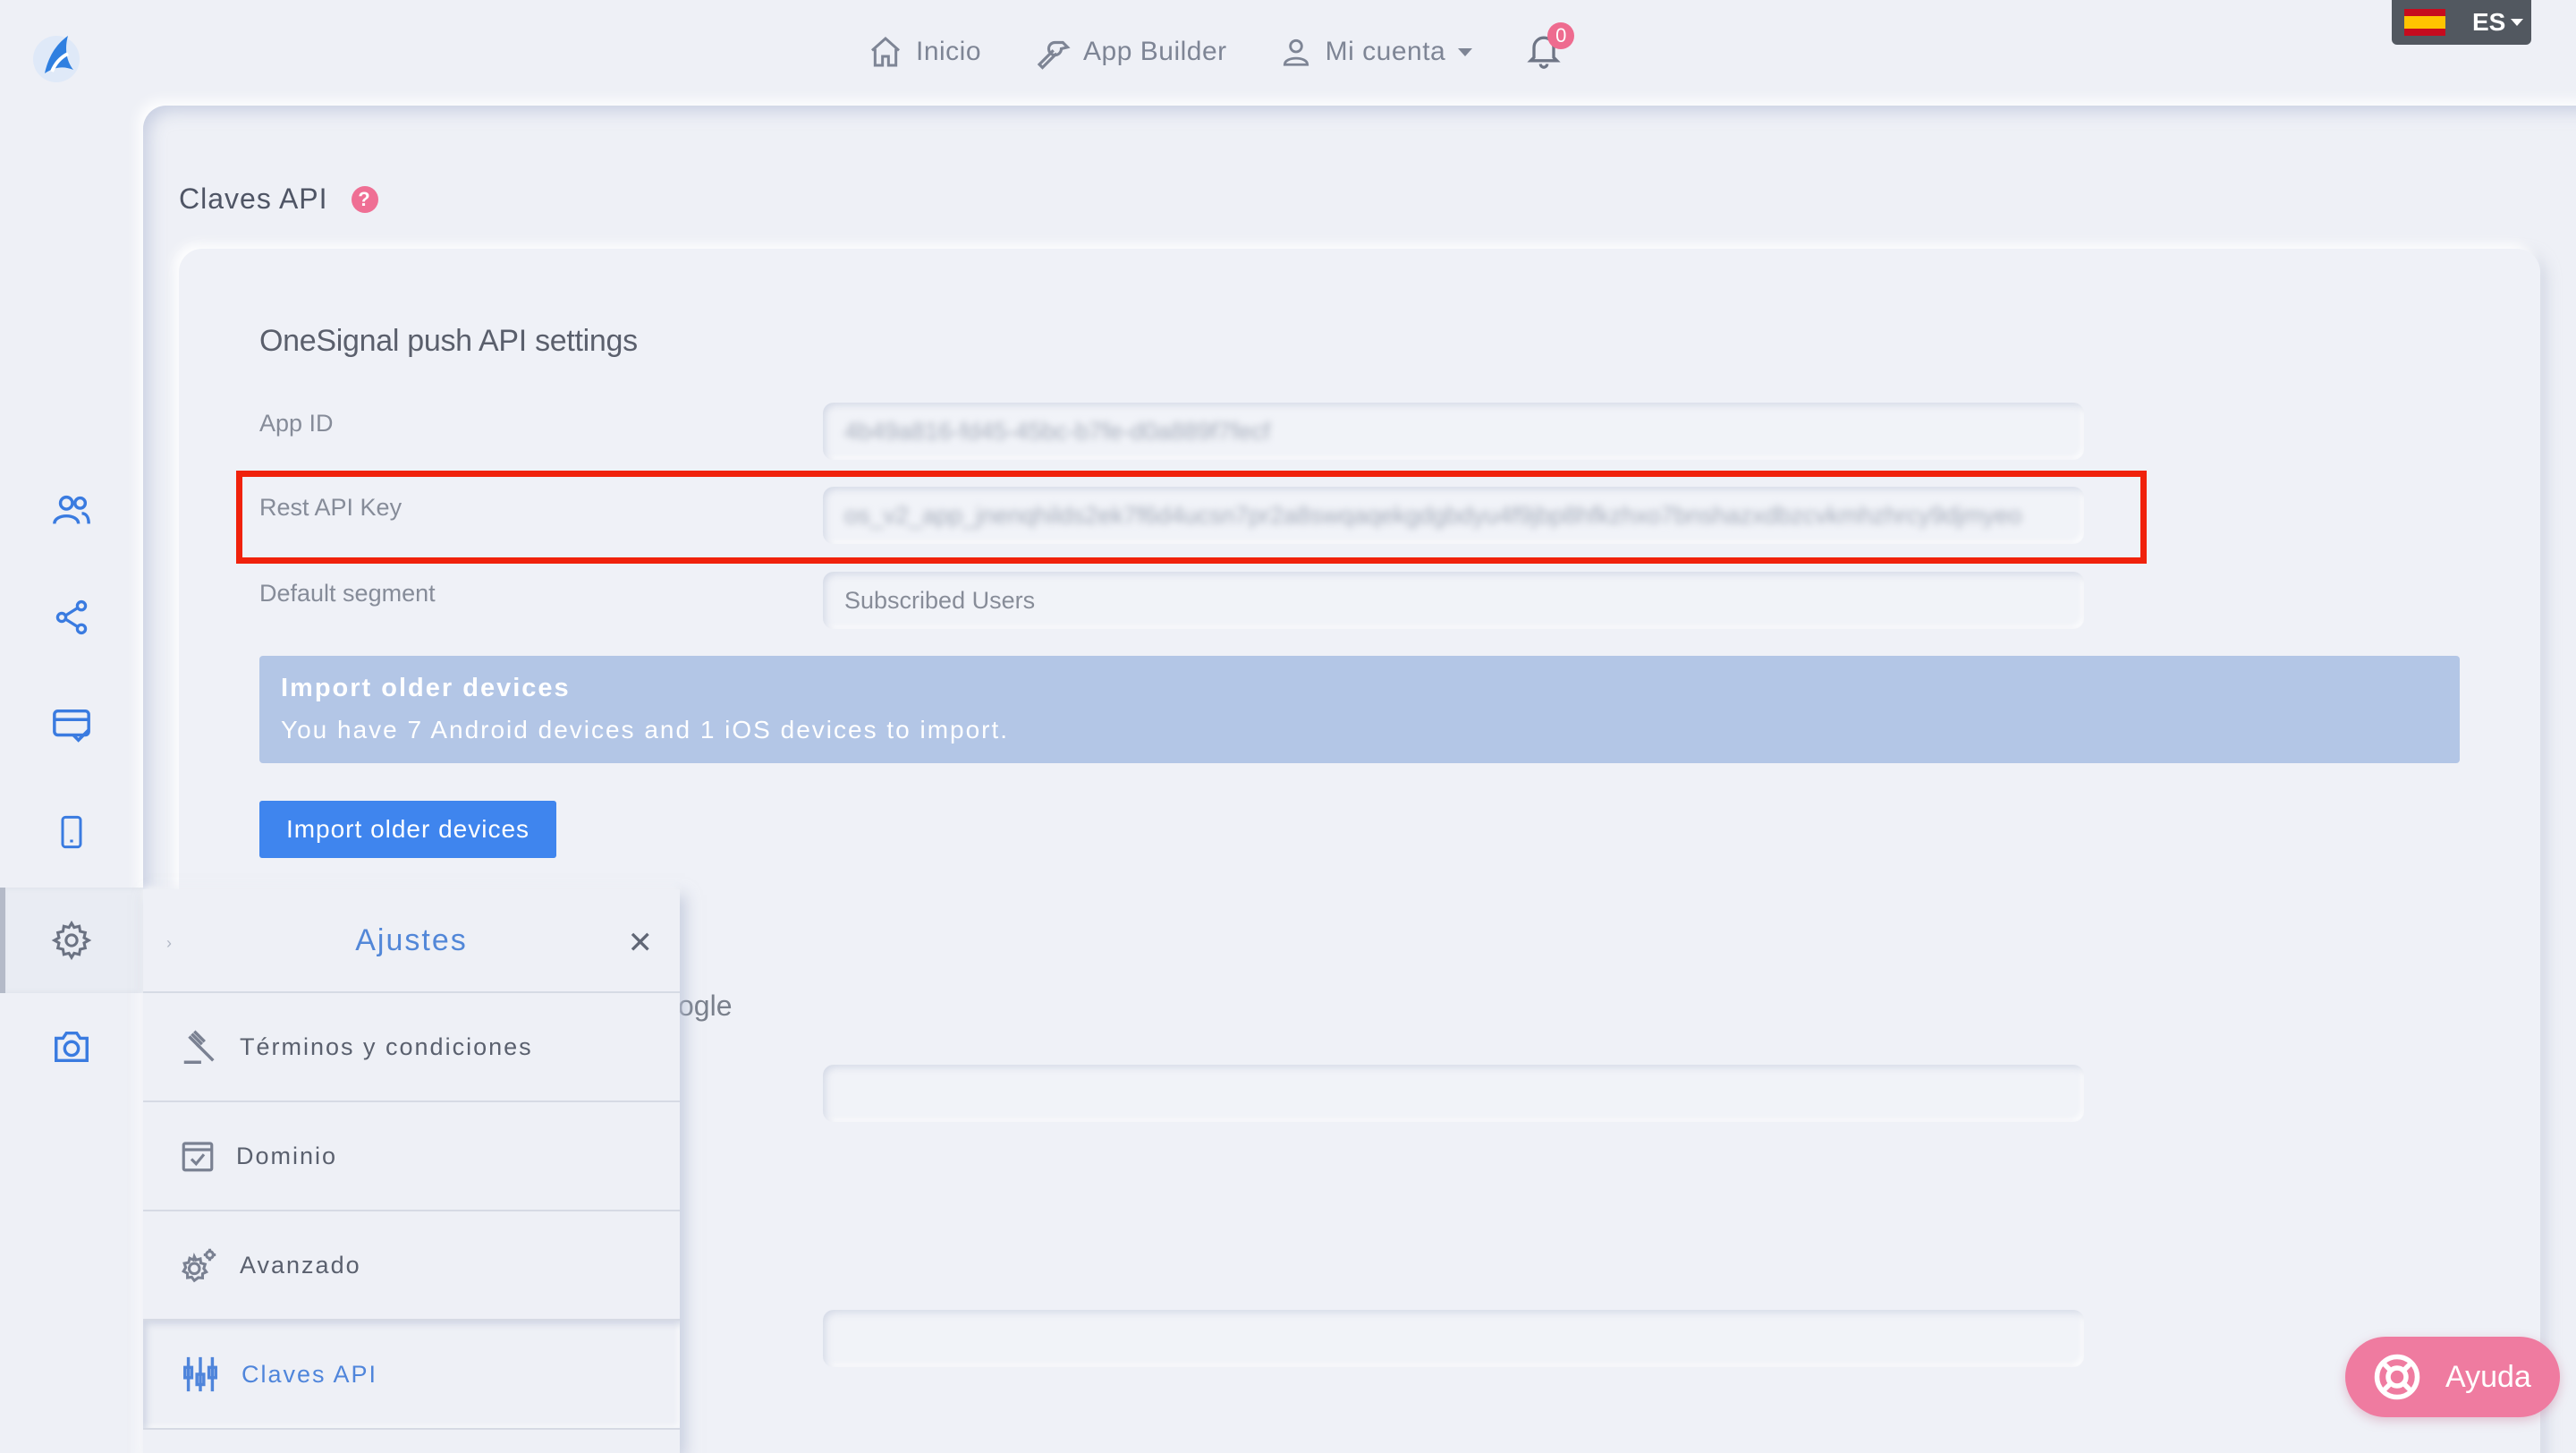  What do you see at coordinates (2488, 1376) in the screenshot?
I see `help-button-label: Ayuda` at bounding box center [2488, 1376].